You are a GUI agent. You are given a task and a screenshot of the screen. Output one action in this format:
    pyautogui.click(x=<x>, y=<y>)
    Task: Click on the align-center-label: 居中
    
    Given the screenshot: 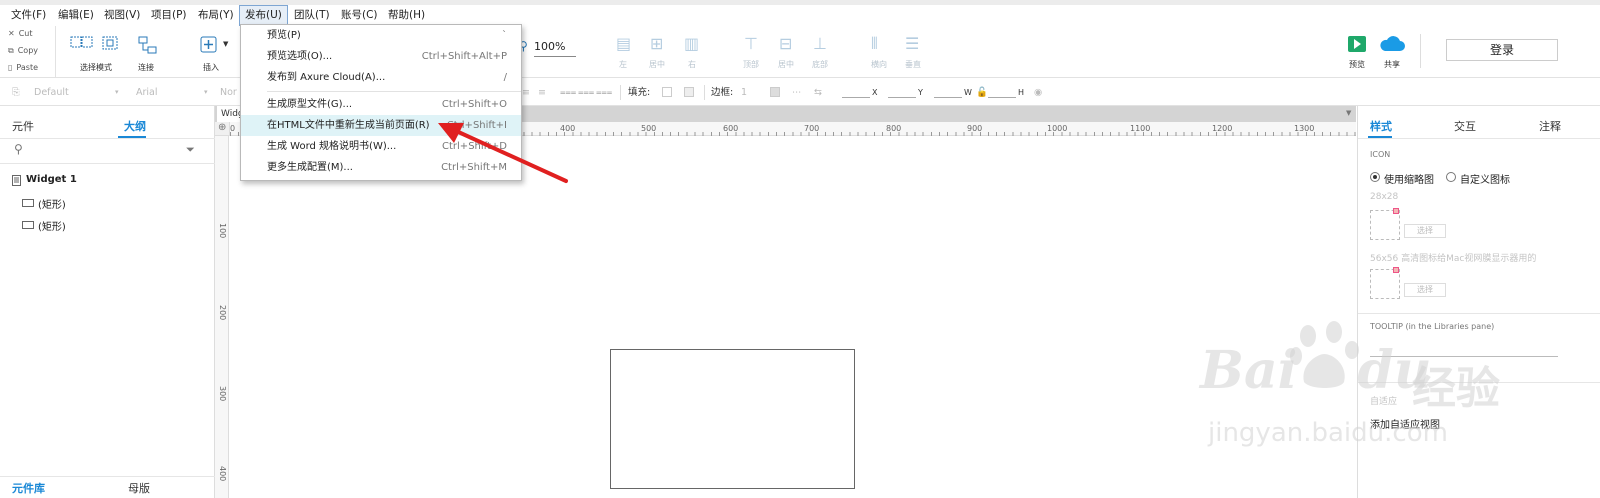 What is the action you would take?
    pyautogui.click(x=657, y=64)
    